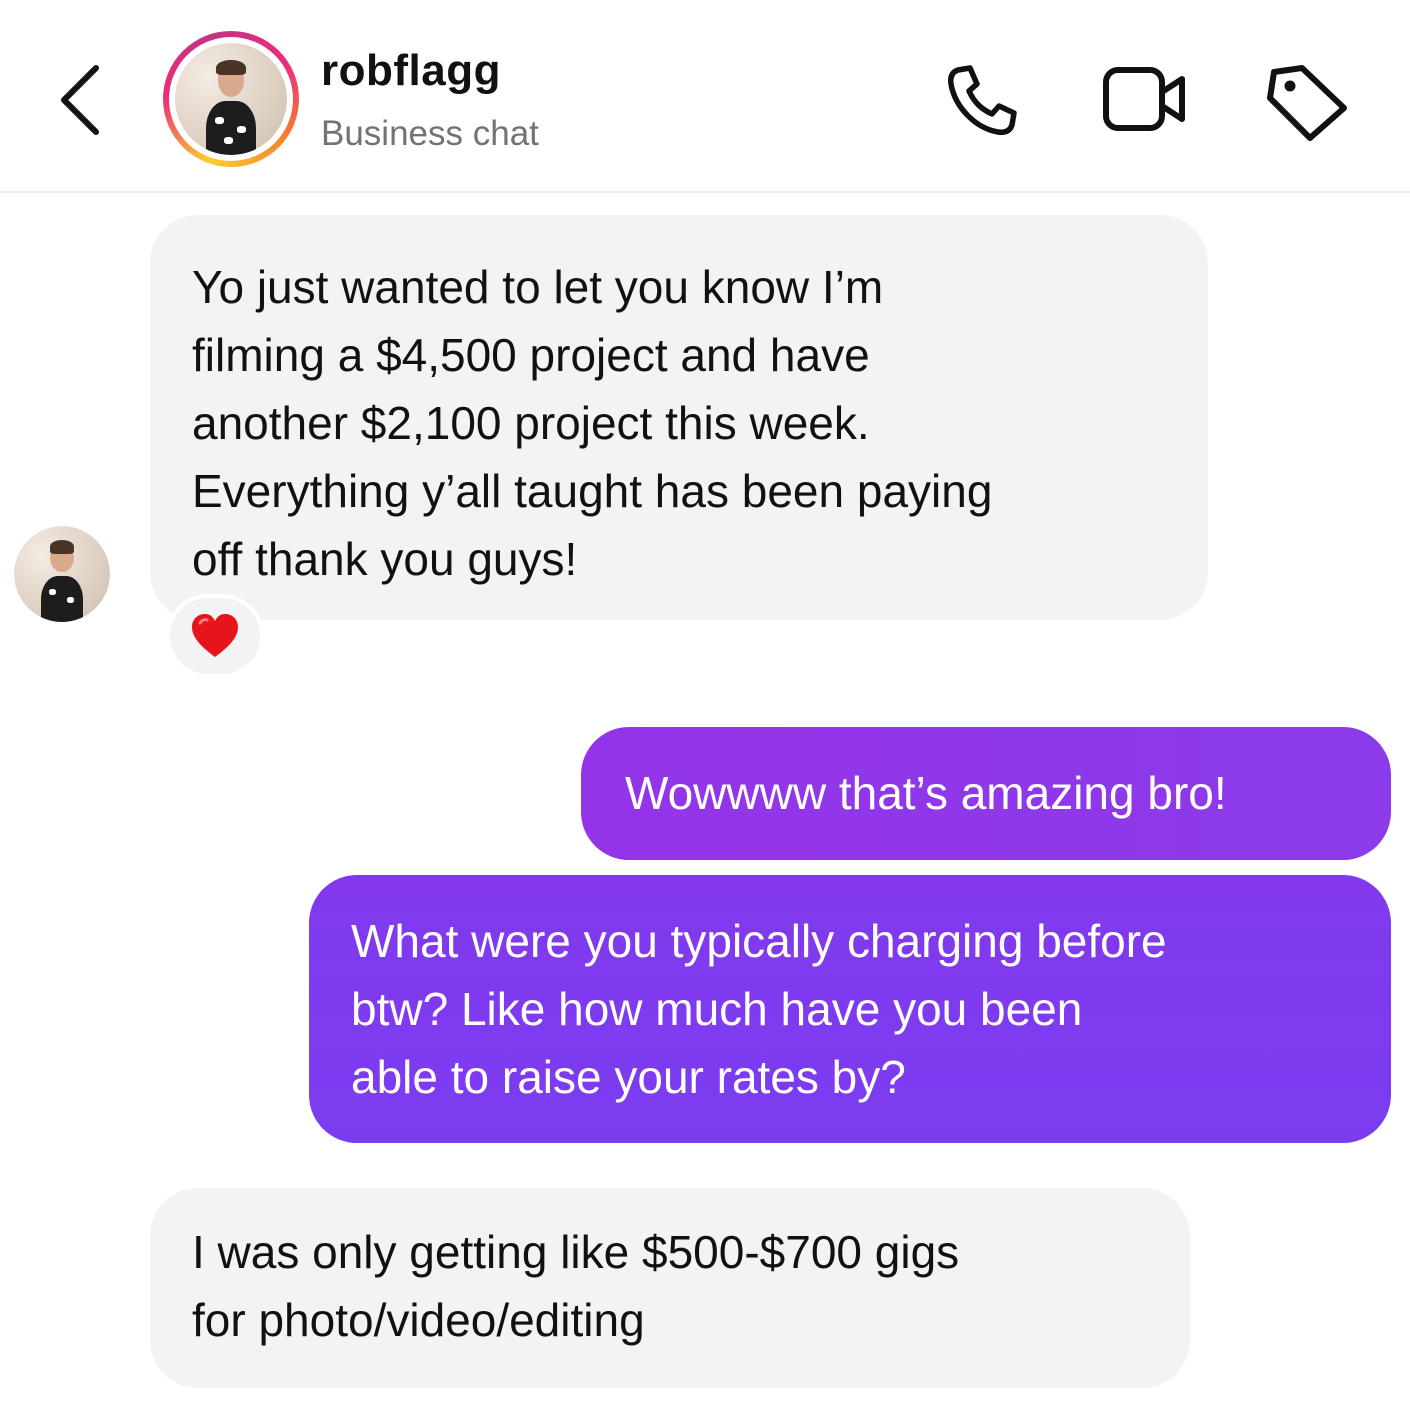  I want to click on video-camera-icon, so click(1144, 99).